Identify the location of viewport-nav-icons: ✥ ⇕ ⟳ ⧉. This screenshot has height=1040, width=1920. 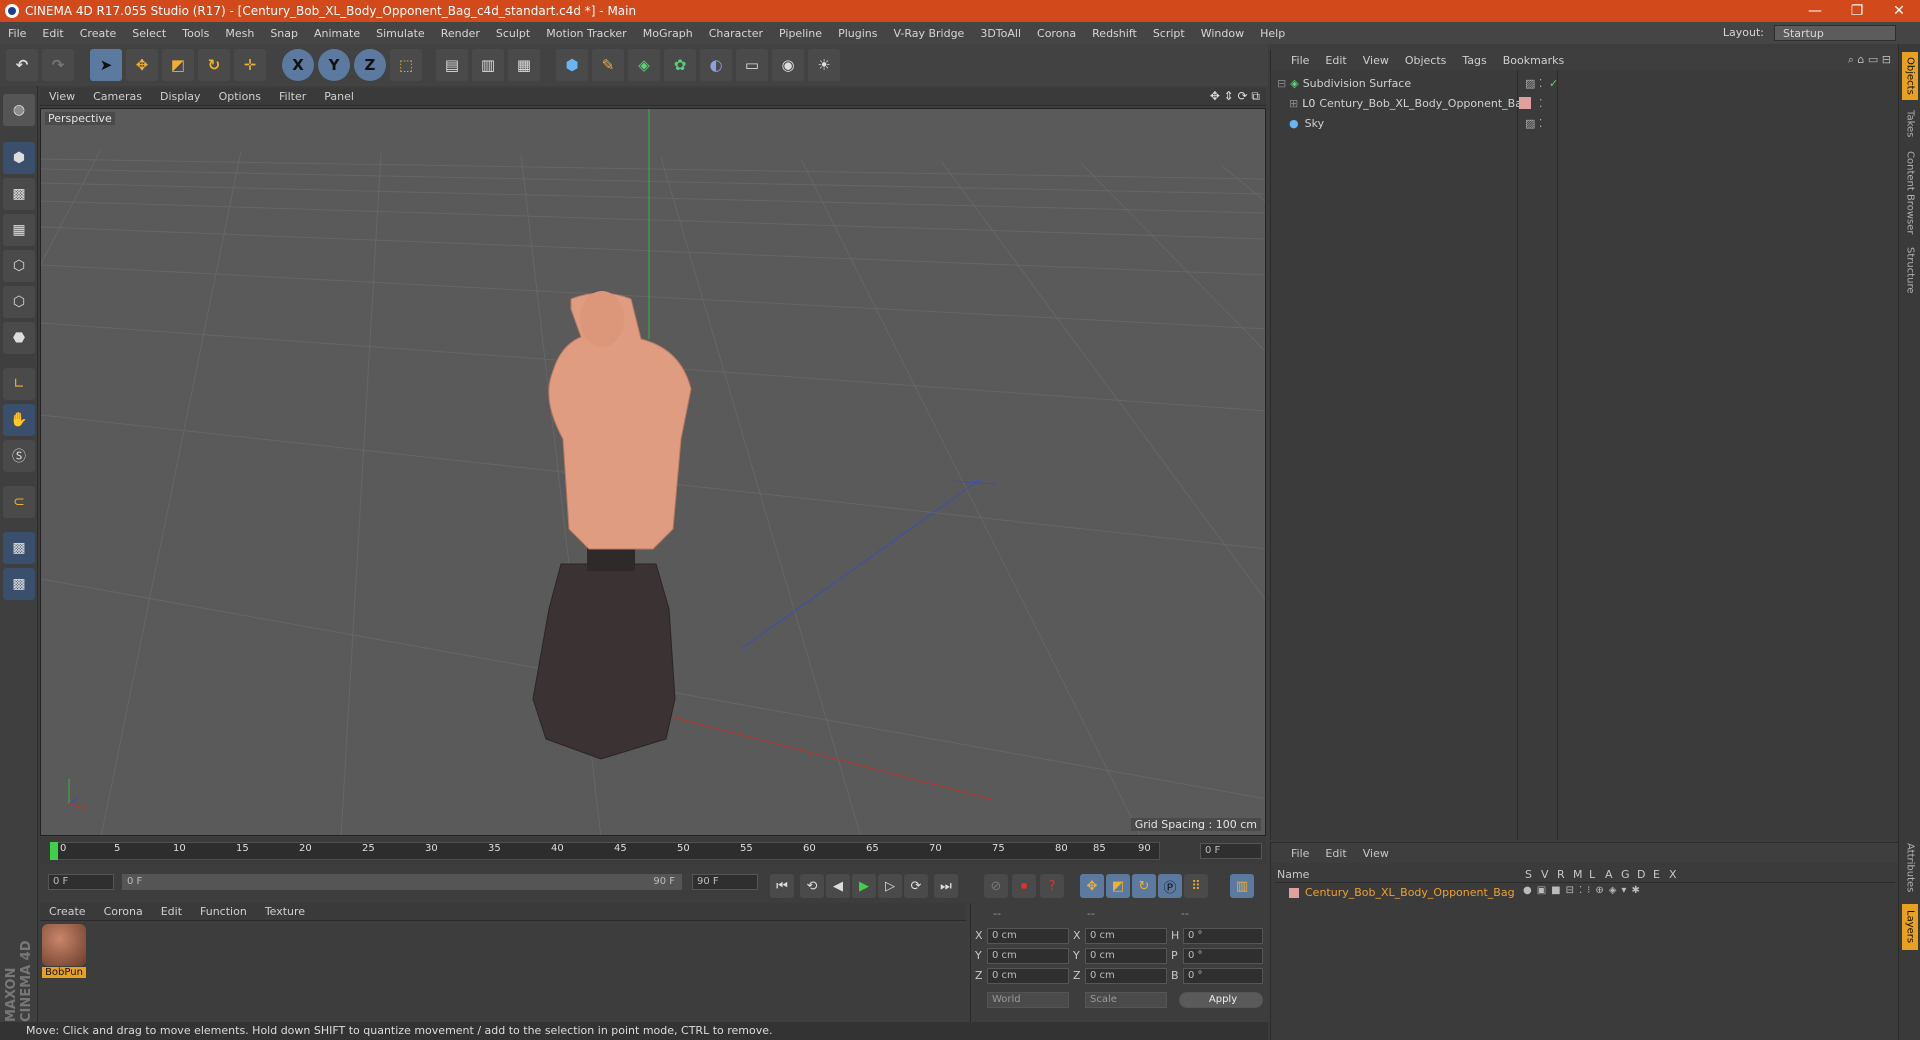
(1235, 96).